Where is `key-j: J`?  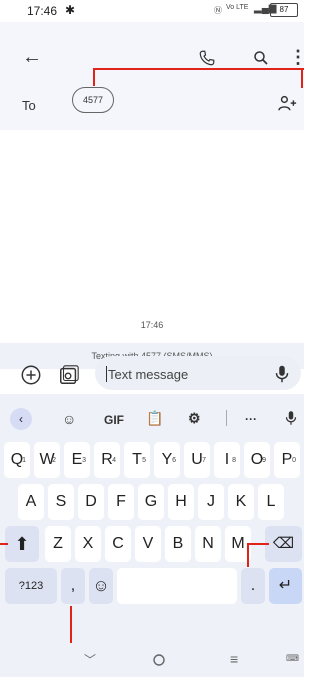 key-j: J is located at coordinates (211, 502).